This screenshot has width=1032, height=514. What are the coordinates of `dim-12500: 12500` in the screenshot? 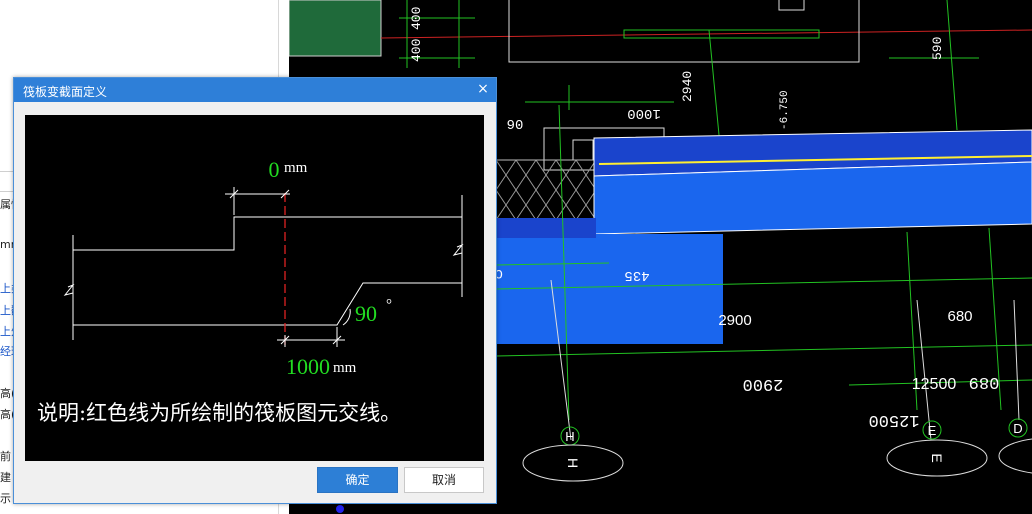 It's located at (934, 384).